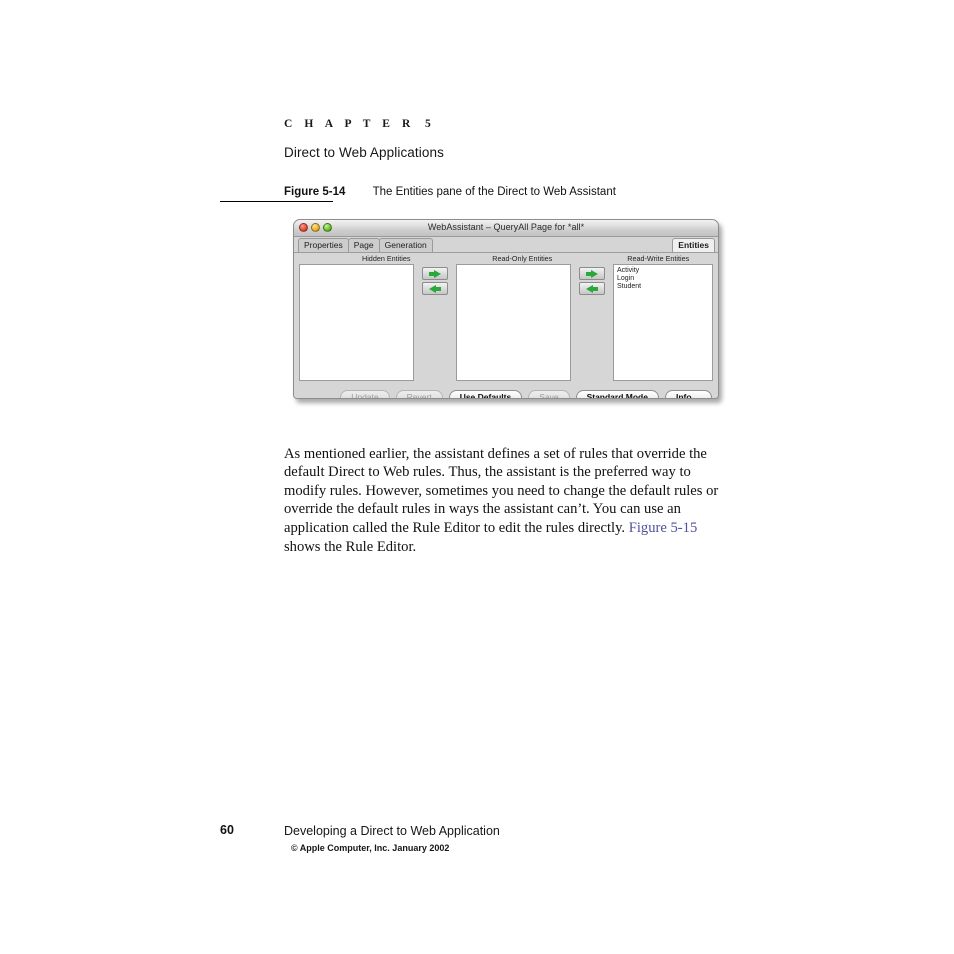 This screenshot has height=954, width=954. Describe the element at coordinates (663, 528) in the screenshot. I see `figure-cross-reference-link: Figure 5-15` at that location.